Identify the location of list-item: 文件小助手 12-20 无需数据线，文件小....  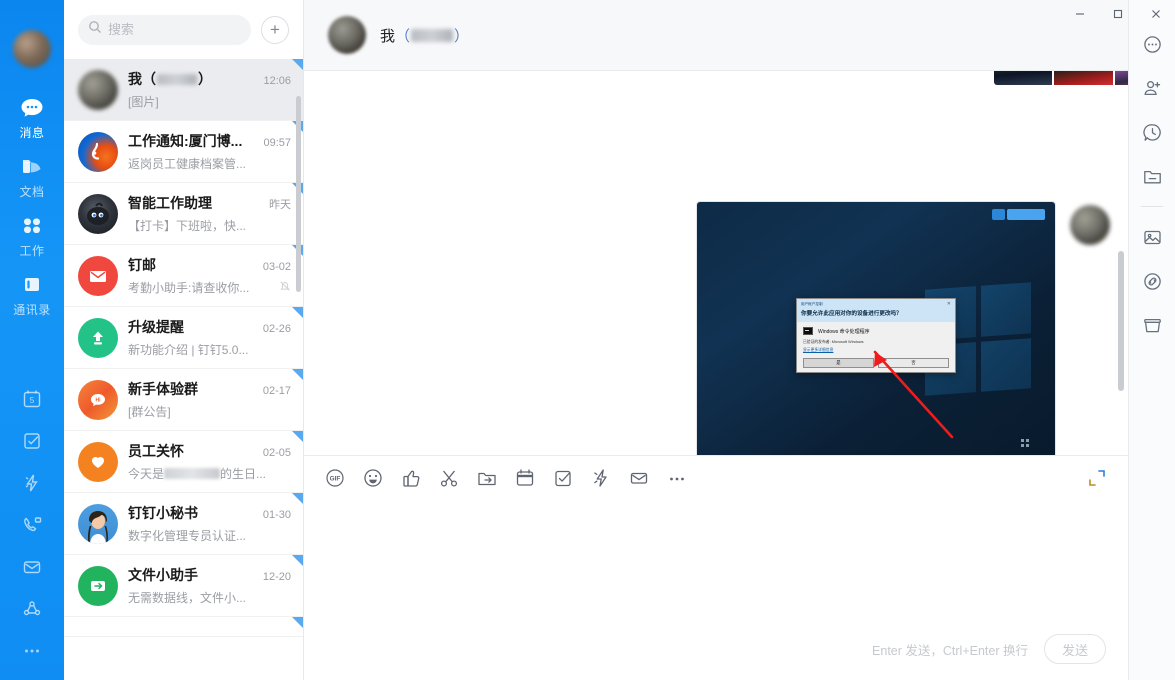
(183, 586).